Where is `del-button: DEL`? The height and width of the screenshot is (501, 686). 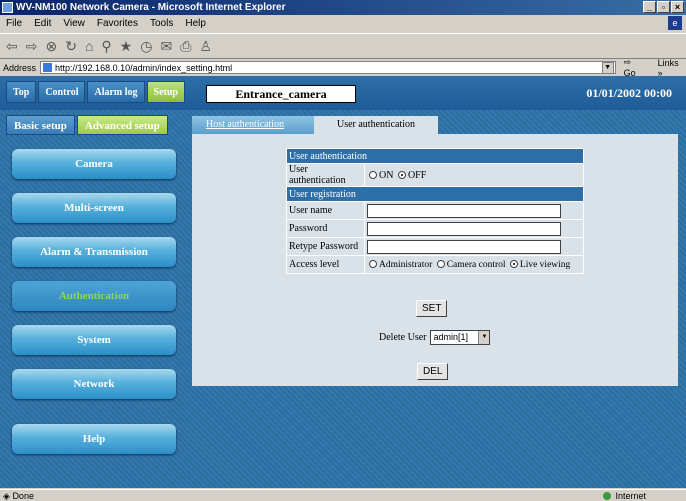
del-button: DEL is located at coordinates (433, 371).